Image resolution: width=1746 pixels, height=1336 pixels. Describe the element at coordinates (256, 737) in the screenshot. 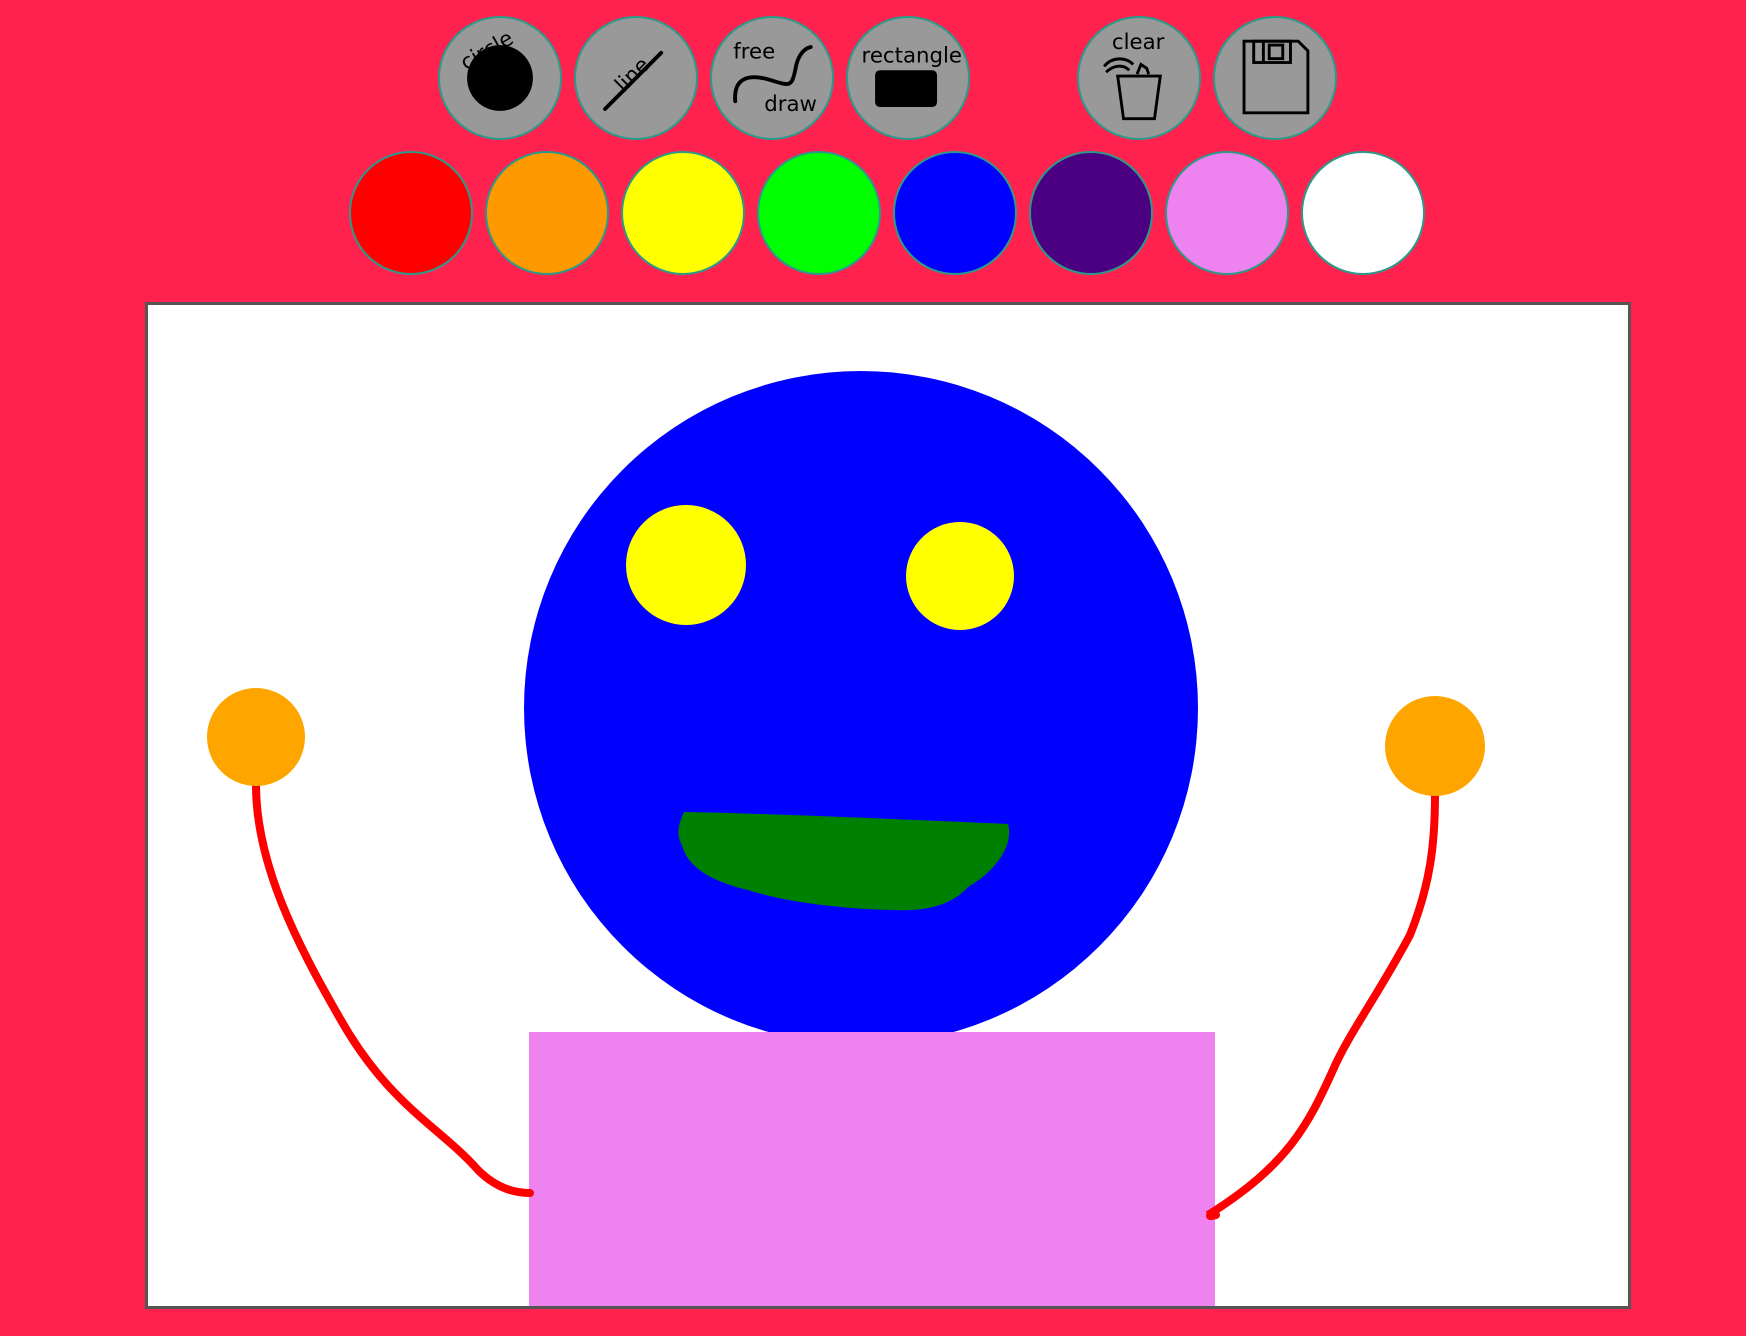

I see `drawn-left-hand` at that location.